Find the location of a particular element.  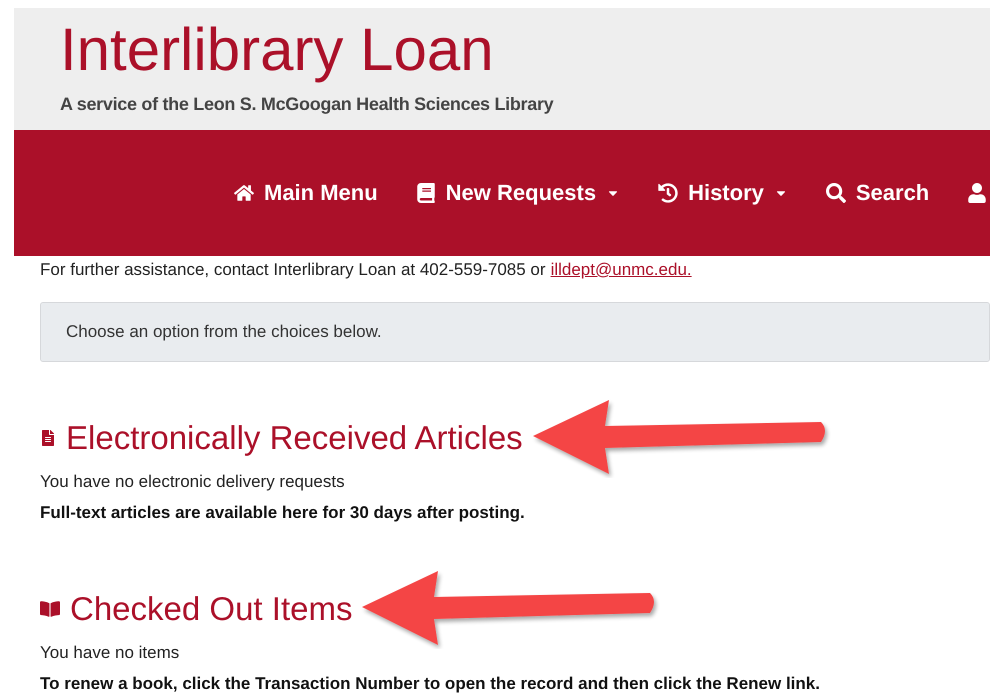

book-icon is located at coordinates (426, 193).